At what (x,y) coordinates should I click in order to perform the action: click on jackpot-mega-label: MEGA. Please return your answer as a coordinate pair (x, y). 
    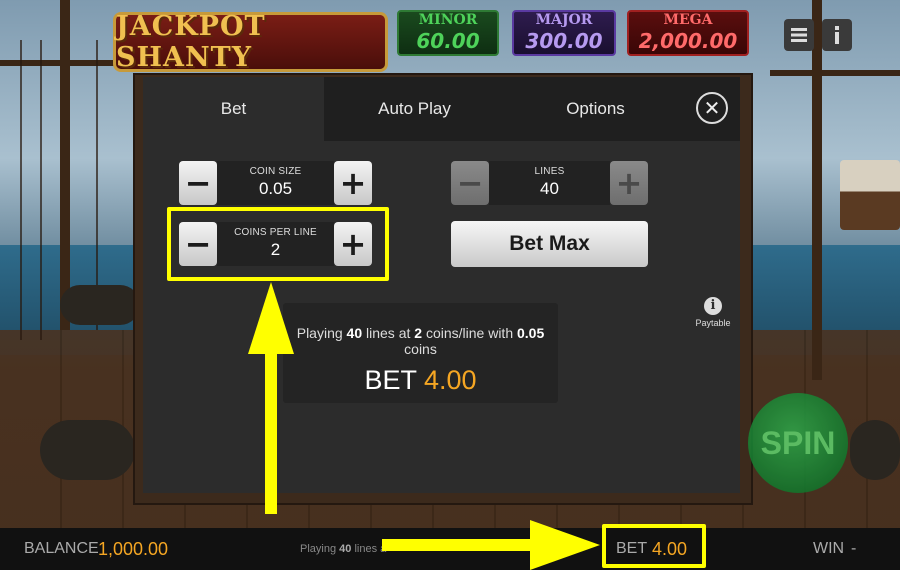
    Looking at the image, I should click on (688, 20).